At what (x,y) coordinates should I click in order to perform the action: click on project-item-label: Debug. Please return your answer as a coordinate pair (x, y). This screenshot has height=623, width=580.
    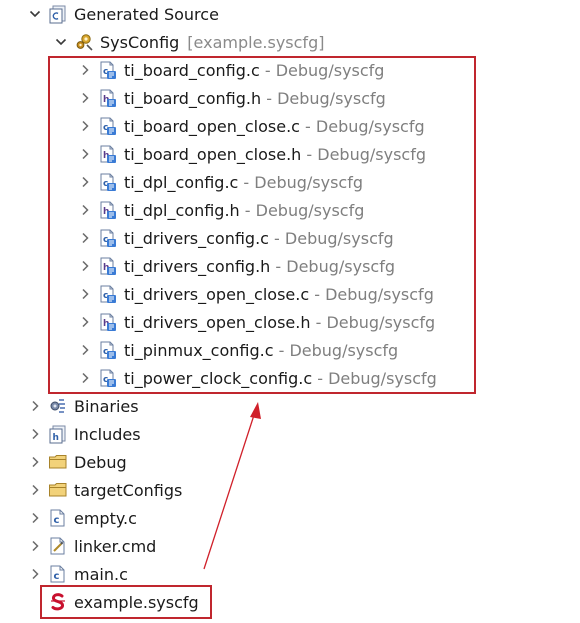
    Looking at the image, I should click on (100, 462).